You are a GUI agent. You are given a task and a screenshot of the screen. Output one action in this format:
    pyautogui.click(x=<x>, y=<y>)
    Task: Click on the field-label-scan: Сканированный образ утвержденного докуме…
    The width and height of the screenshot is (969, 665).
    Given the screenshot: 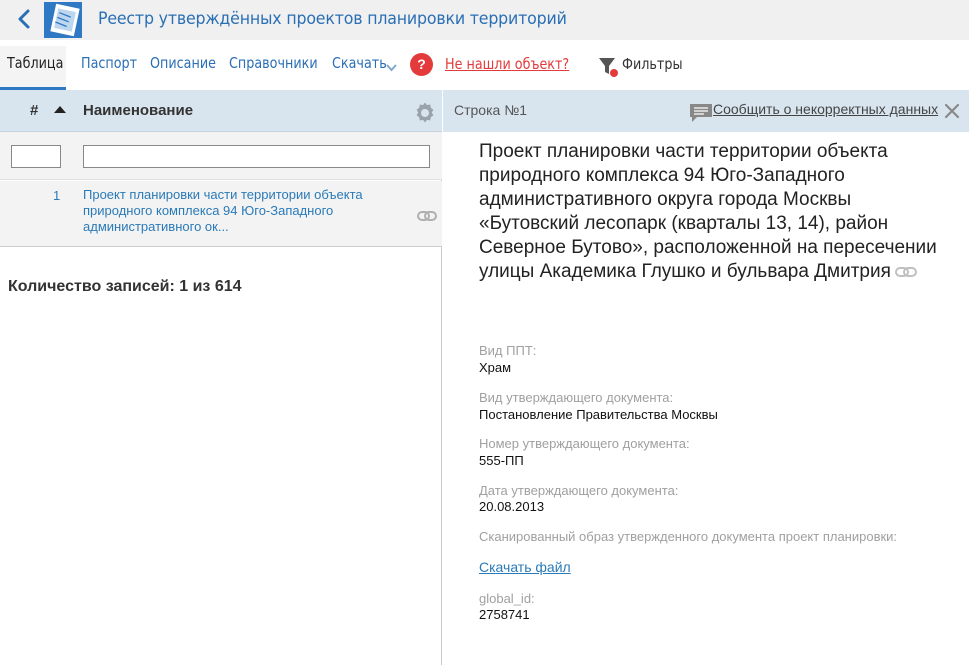 What is the action you would take?
    pyautogui.click(x=688, y=536)
    